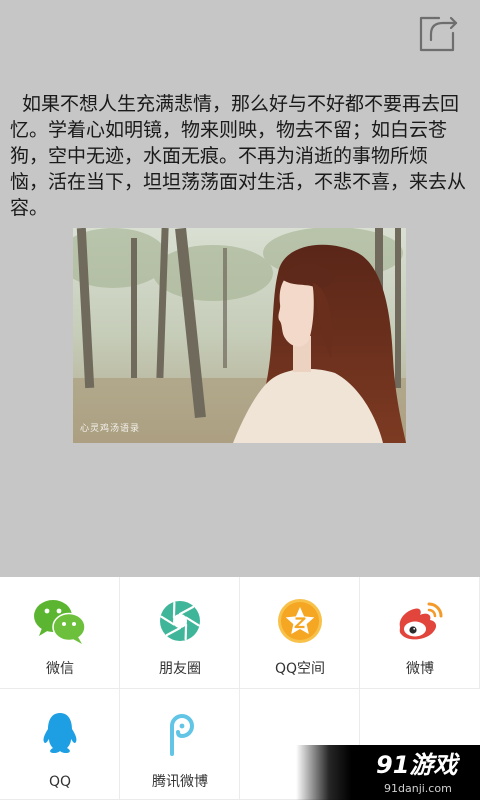 The image size is (480, 800). Describe the element at coordinates (229, 130) in the screenshot. I see `article-line: 忆。学着心如明镜，物来则映，物去不留；如白云苍` at that location.